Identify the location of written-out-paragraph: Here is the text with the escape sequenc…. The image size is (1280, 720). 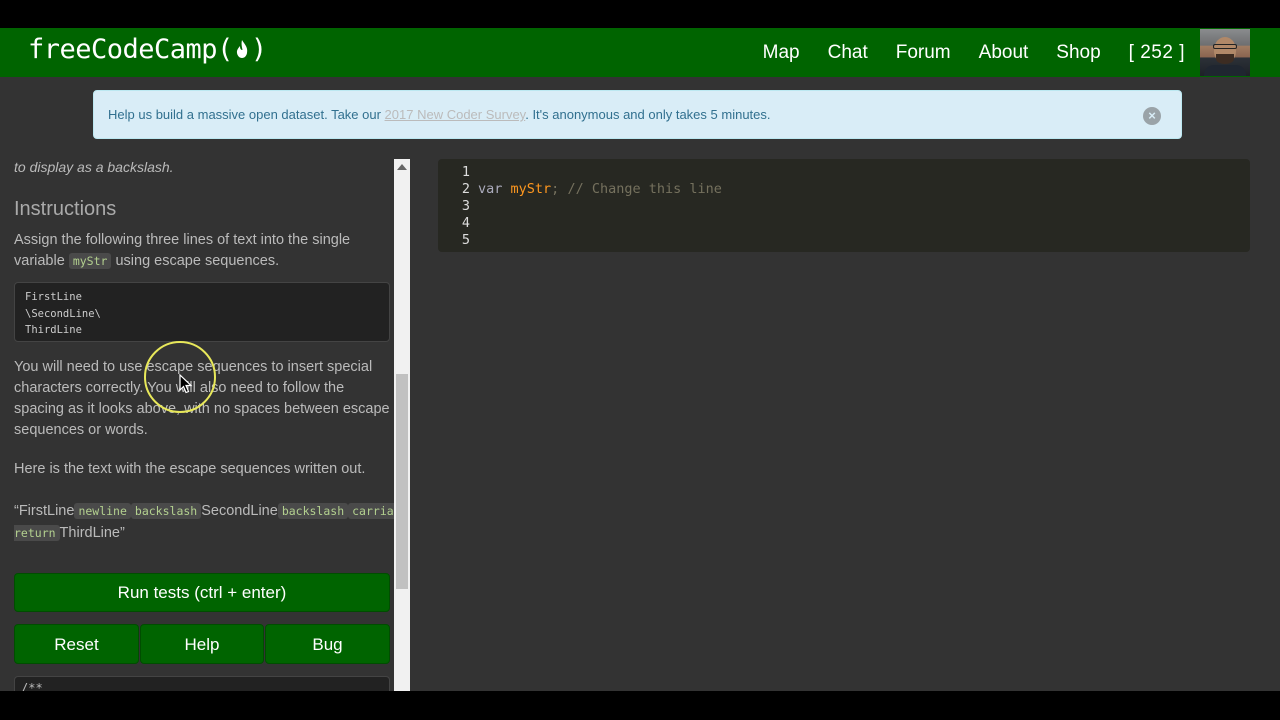
(190, 469).